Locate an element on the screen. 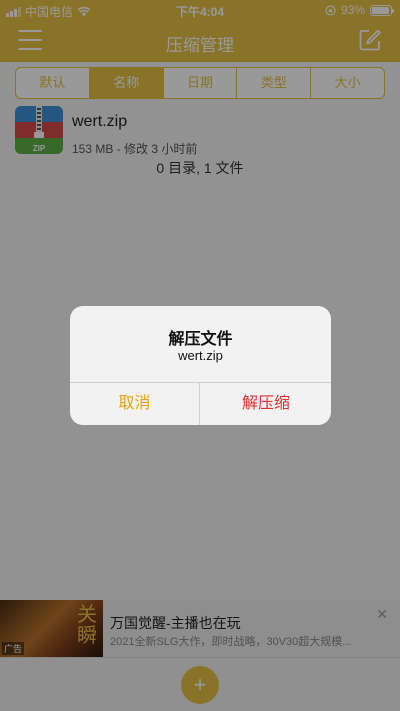  extract-button: 解压缩 is located at coordinates (266, 404).